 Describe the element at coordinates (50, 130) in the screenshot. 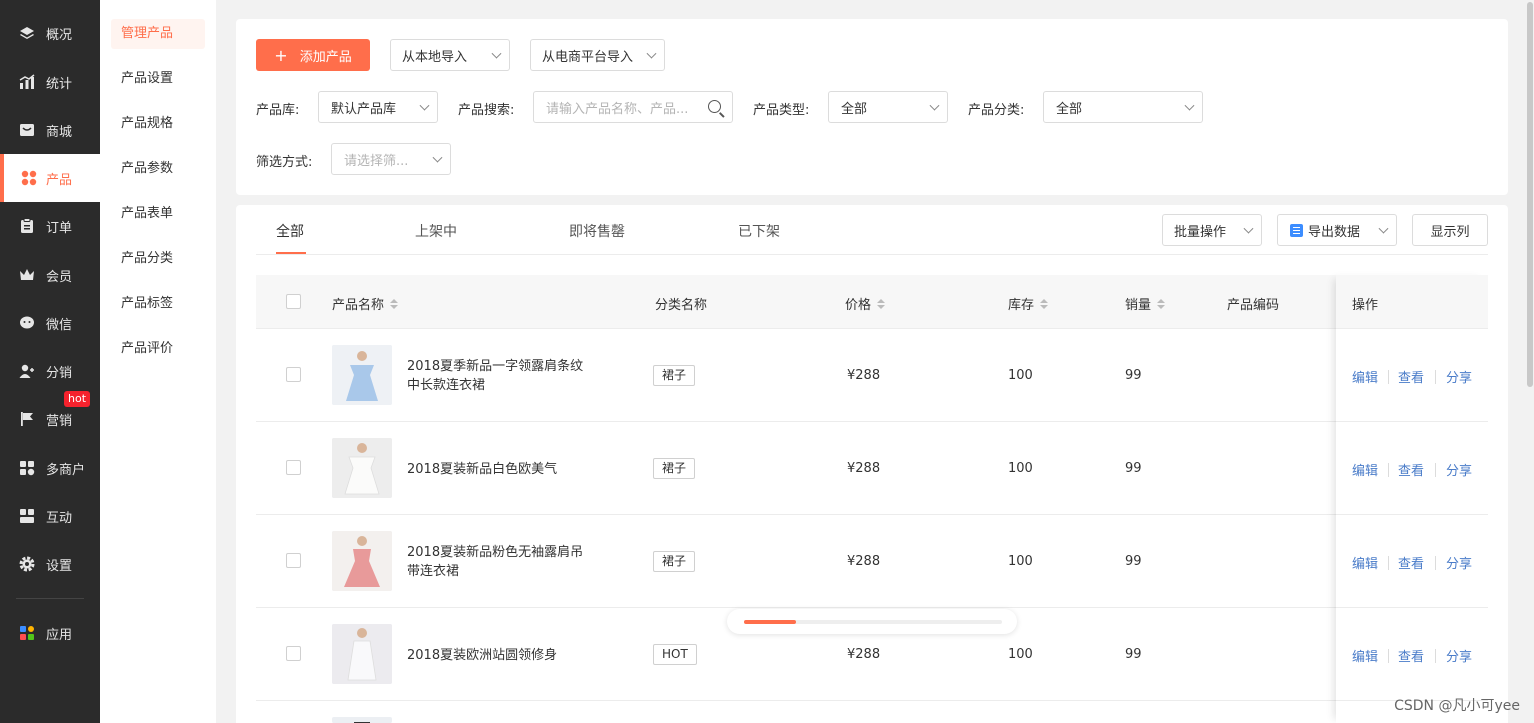

I see `nav-item-mall: 商城` at that location.